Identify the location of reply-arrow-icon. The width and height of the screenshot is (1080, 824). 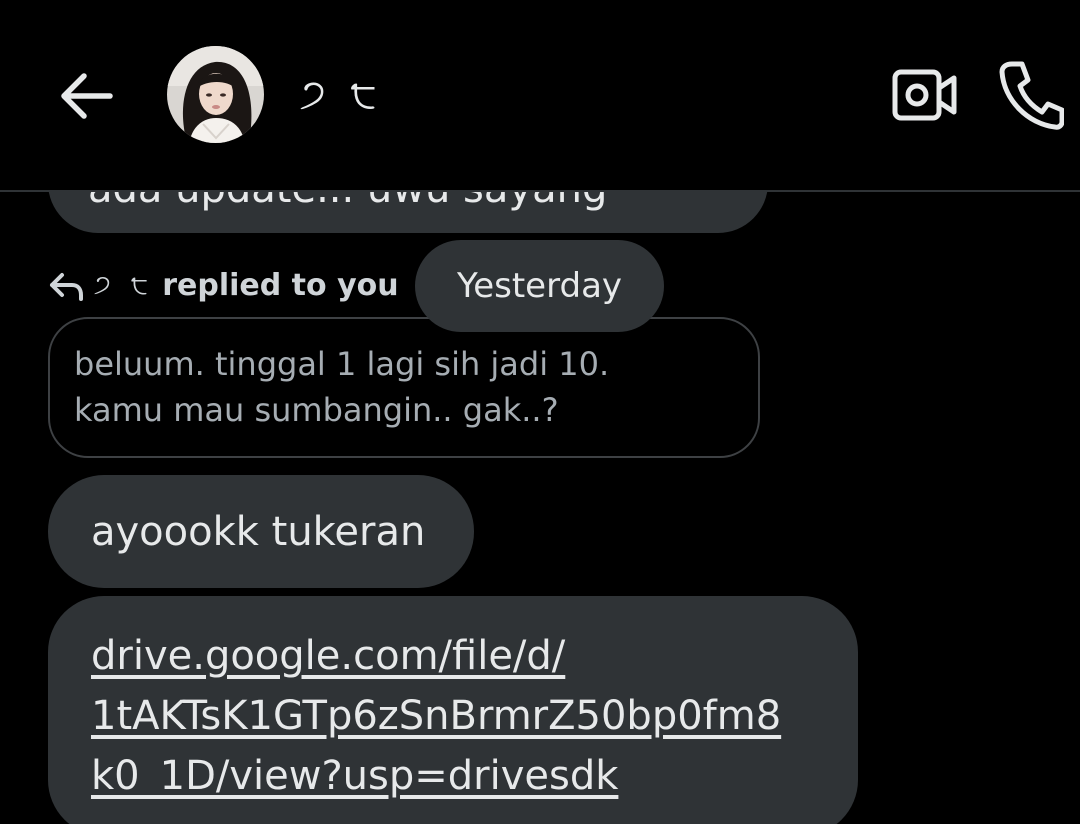
(66, 287).